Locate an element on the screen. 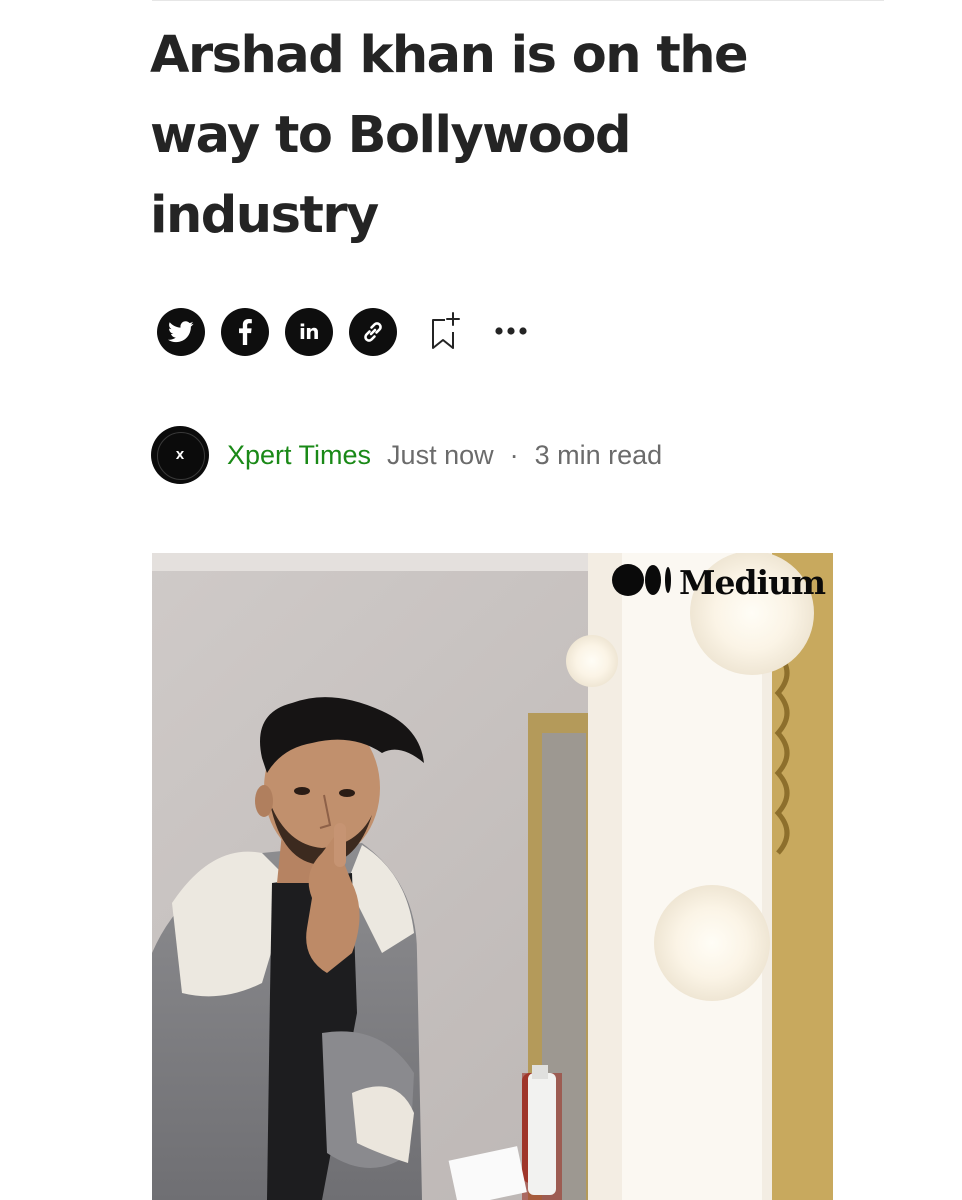 The width and height of the screenshot is (962, 1200). twitter-icon is located at coordinates (181, 332).